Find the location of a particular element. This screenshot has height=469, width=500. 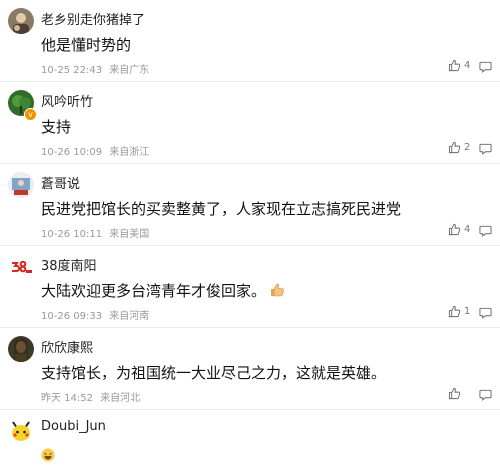

comment-meta: 10-26 09:33 来自河南 is located at coordinates (97, 314).